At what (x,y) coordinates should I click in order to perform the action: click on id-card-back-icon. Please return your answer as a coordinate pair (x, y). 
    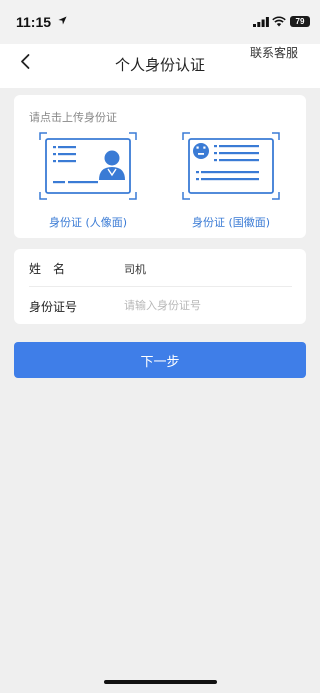
    Looking at the image, I should click on (231, 166).